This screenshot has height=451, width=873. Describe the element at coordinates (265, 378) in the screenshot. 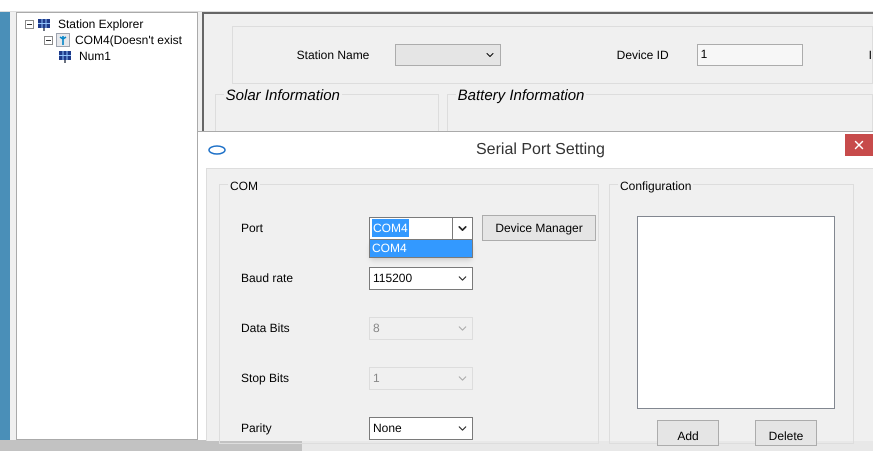

I see `field-label: Stop Bits` at that location.